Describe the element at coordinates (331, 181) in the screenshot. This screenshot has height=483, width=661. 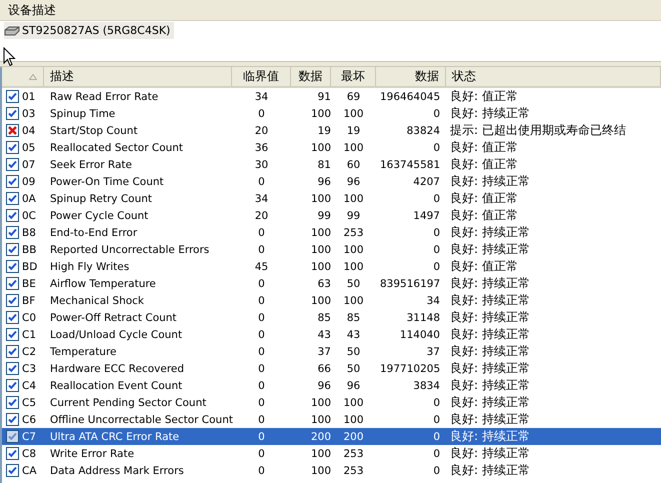
I see `table-row: 09 Power-On Time Count 0 96 96 4207 良好: 持续正常` at that location.